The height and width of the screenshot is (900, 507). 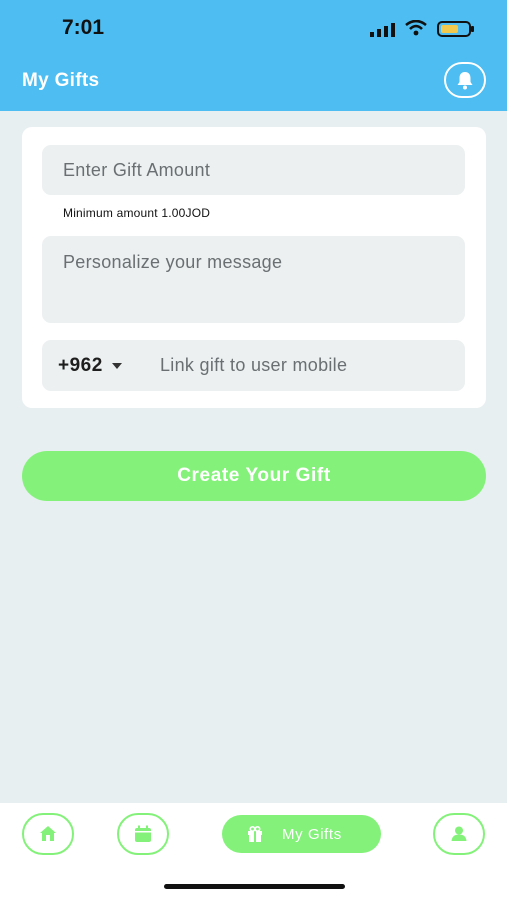 I want to click on notifications-button, so click(x=465, y=80).